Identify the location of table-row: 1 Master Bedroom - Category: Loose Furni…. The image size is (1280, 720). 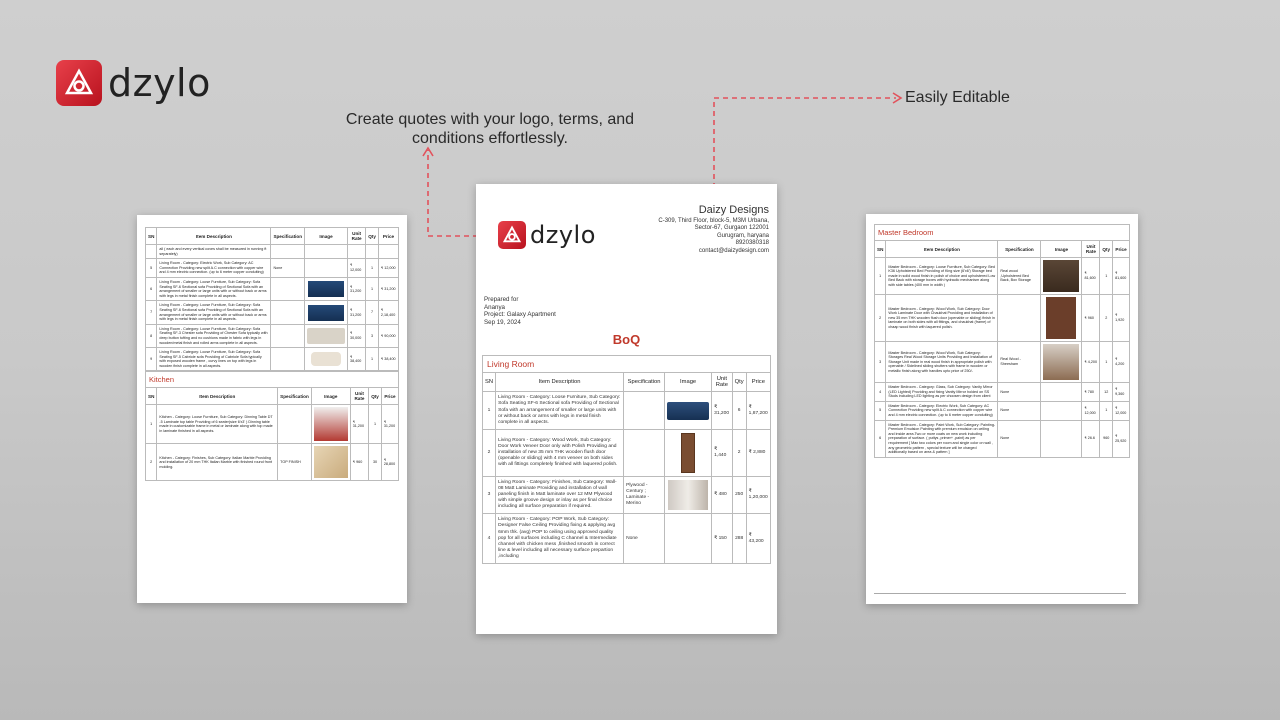
(1001, 276).